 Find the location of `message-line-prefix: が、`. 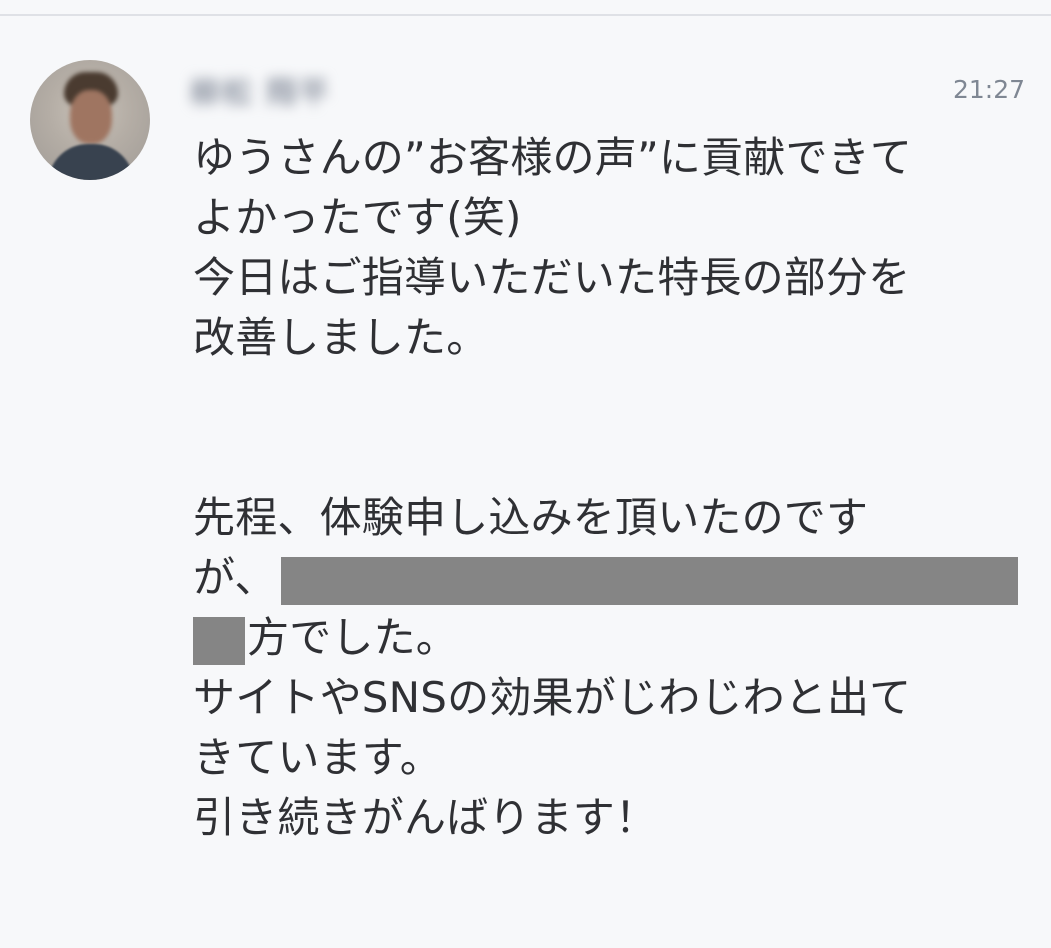

message-line-prefix: が、 is located at coordinates (235, 577).